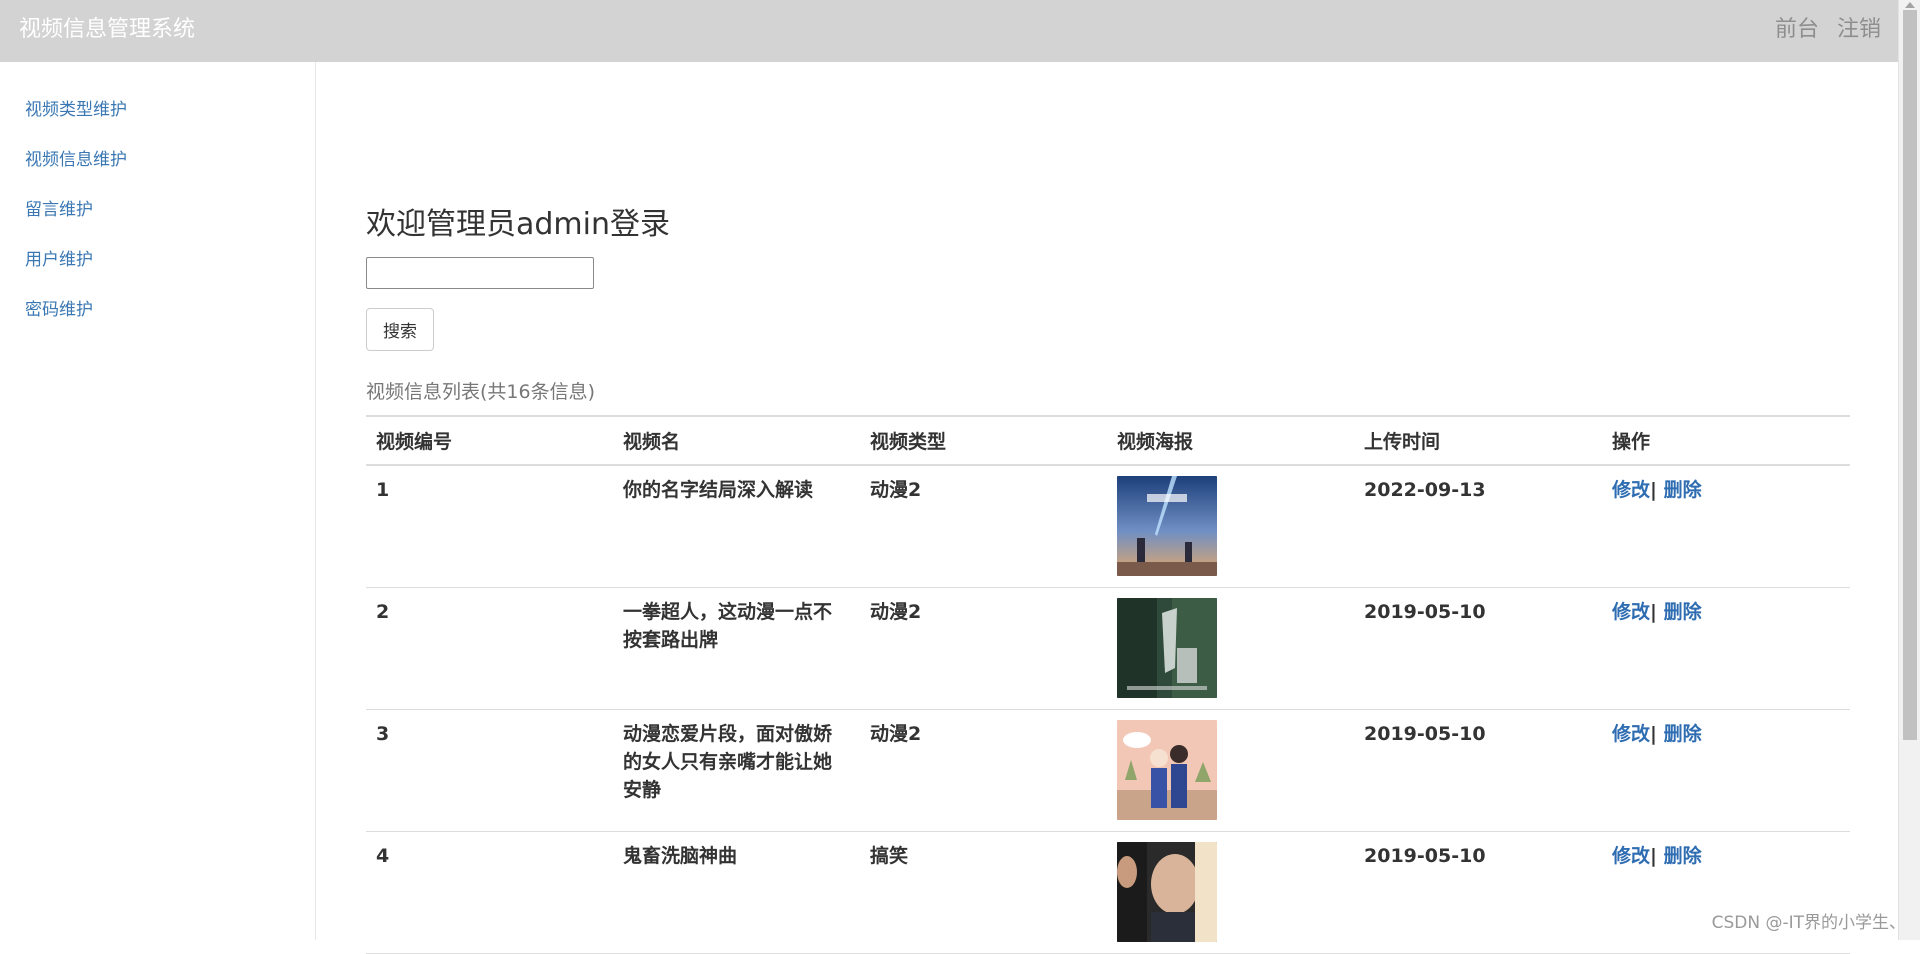 The height and width of the screenshot is (954, 1920). What do you see at coordinates (1859, 30) in the screenshot?
I see `logout-link: 注销` at bounding box center [1859, 30].